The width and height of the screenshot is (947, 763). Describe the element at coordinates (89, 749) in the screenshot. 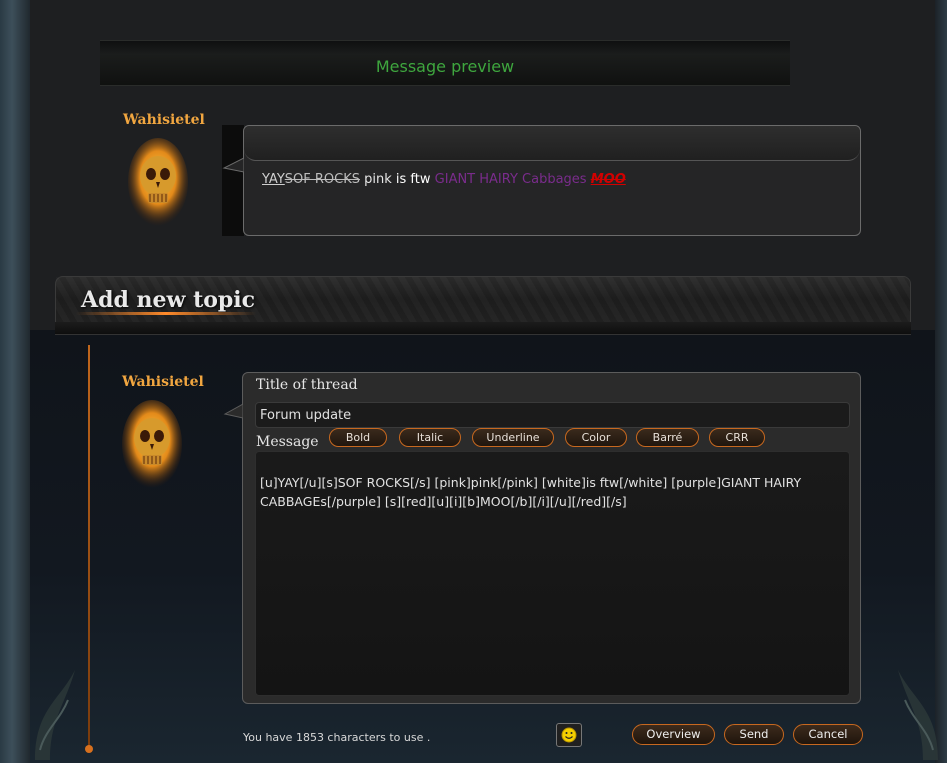

I see `orange-line-dot` at that location.